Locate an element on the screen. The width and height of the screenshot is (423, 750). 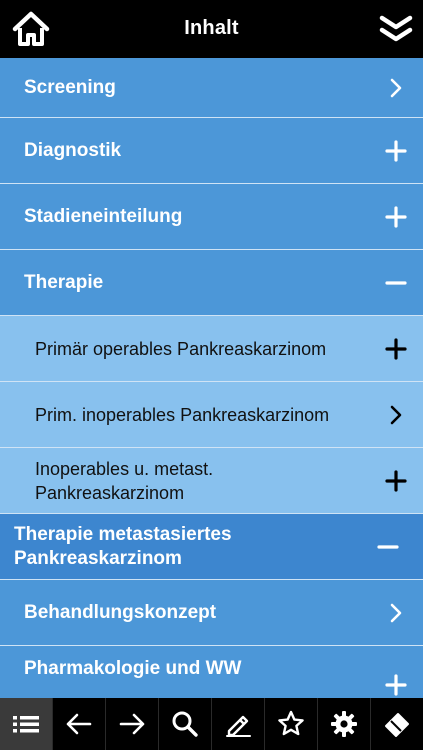
list-item-behandlungskonzept: Behandlungskonzept is located at coordinates (211, 613).